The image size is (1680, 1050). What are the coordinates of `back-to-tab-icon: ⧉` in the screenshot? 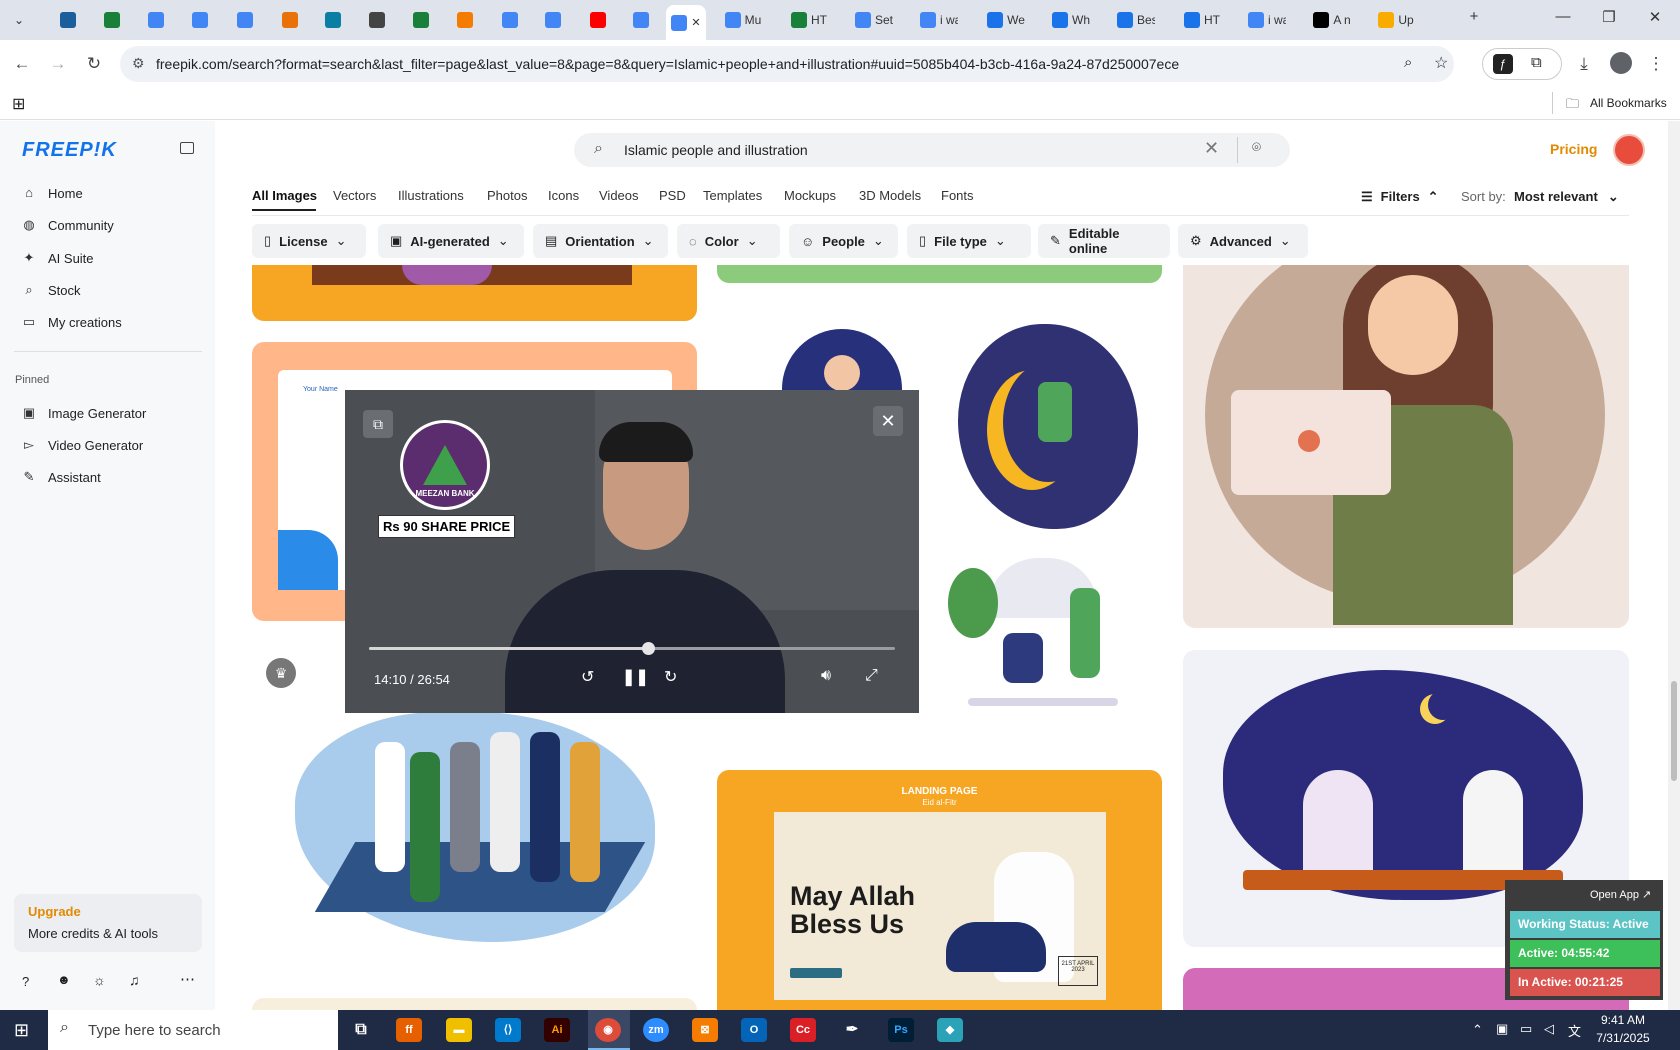 It's located at (378, 424).